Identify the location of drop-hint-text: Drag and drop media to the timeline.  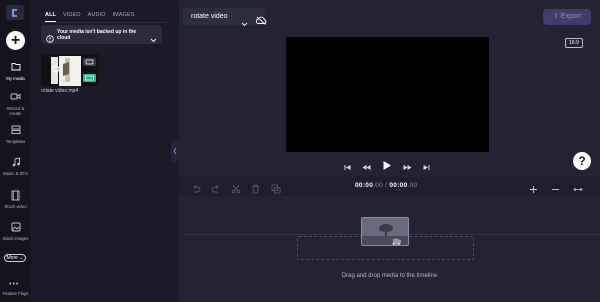
(389, 276).